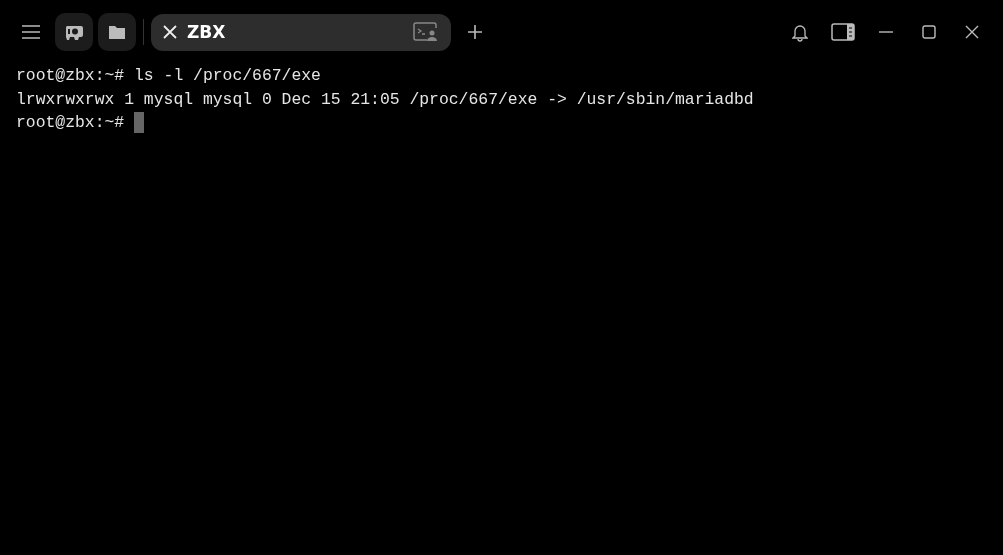 The width and height of the screenshot is (1003, 555). Describe the element at coordinates (170, 32) in the screenshot. I see `close-icon` at that location.